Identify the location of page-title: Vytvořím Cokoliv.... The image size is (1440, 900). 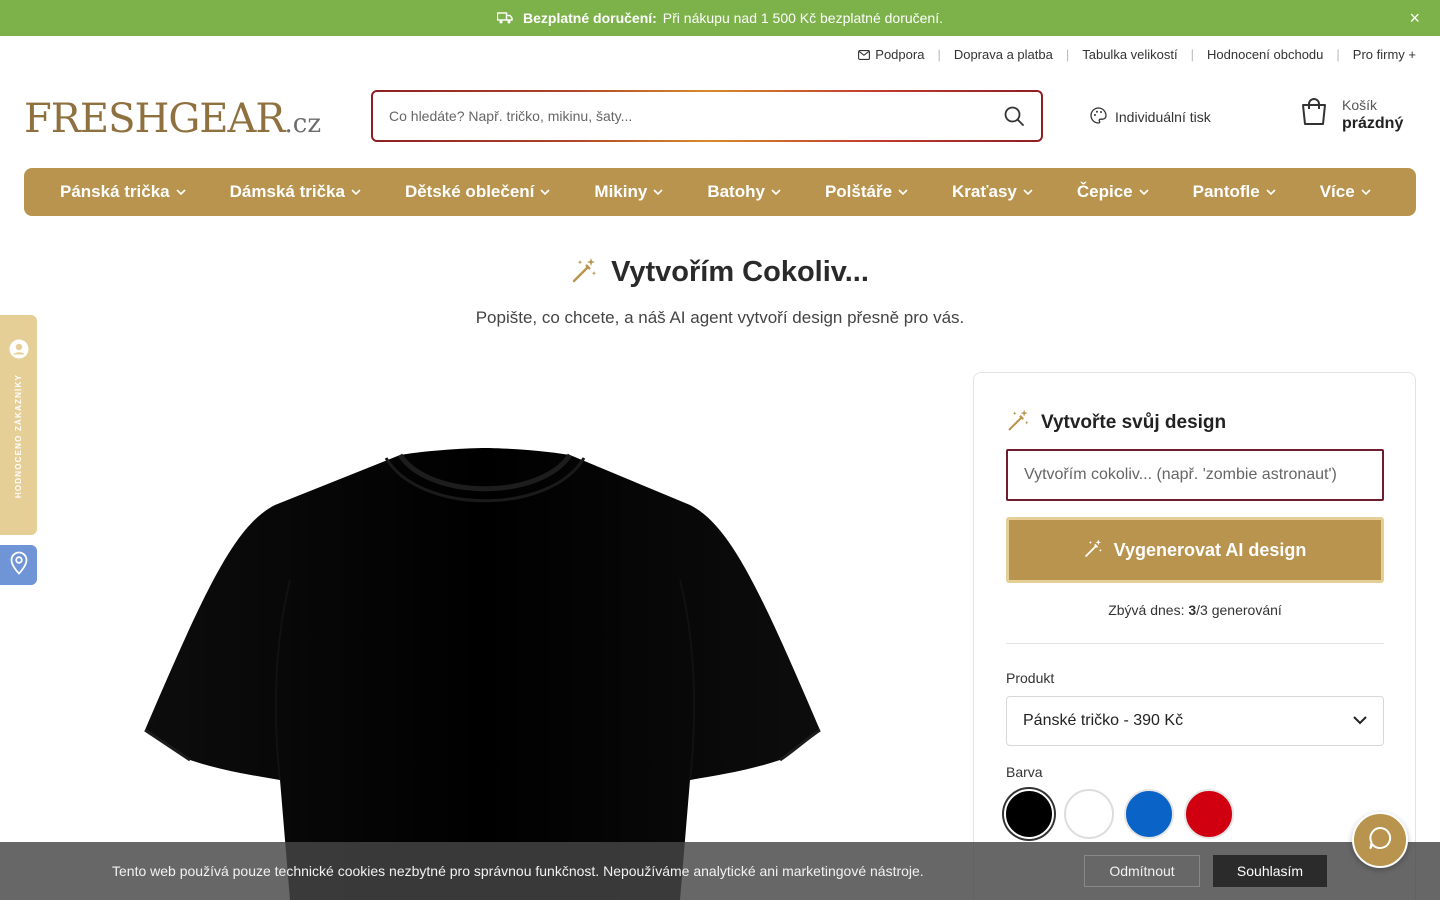
(740, 272).